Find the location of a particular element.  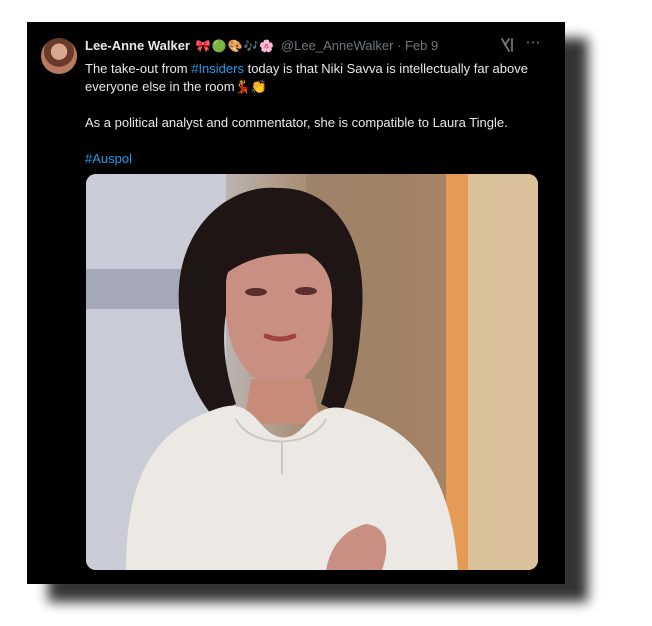

avatar is located at coordinates (59, 56).